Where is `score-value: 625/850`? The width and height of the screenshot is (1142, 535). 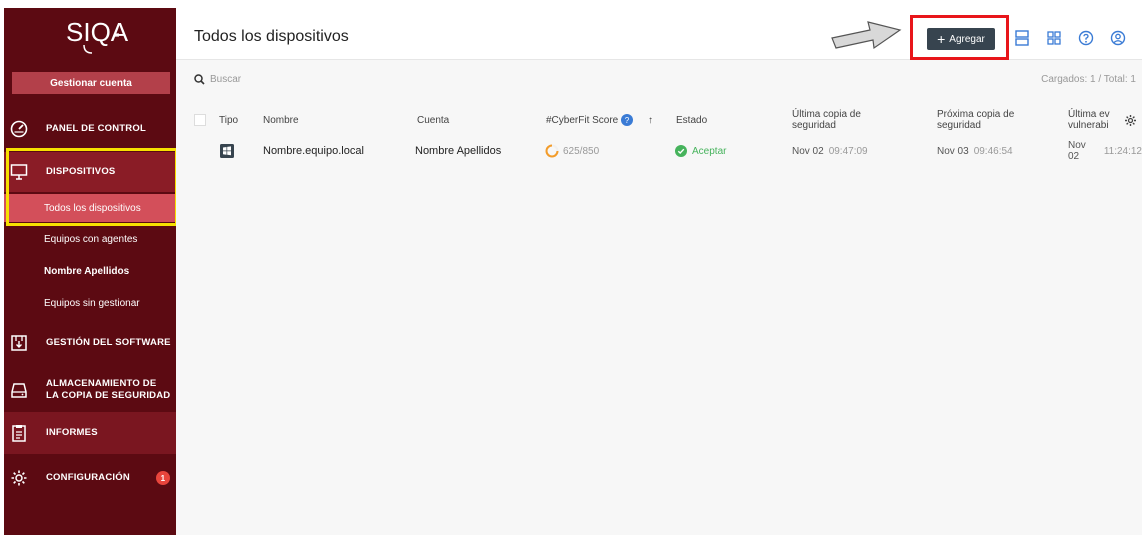
score-value: 625/850 is located at coordinates (581, 151).